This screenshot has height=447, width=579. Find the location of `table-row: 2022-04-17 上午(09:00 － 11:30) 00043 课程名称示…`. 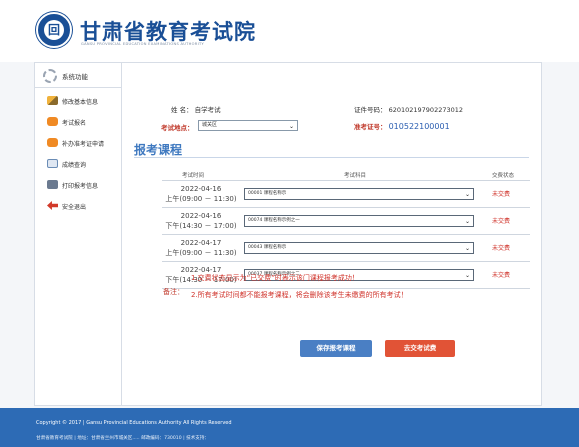

table-row: 2022-04-17 上午(09:00 － 11:30) 00043 课程名称示… is located at coordinates (346, 248).